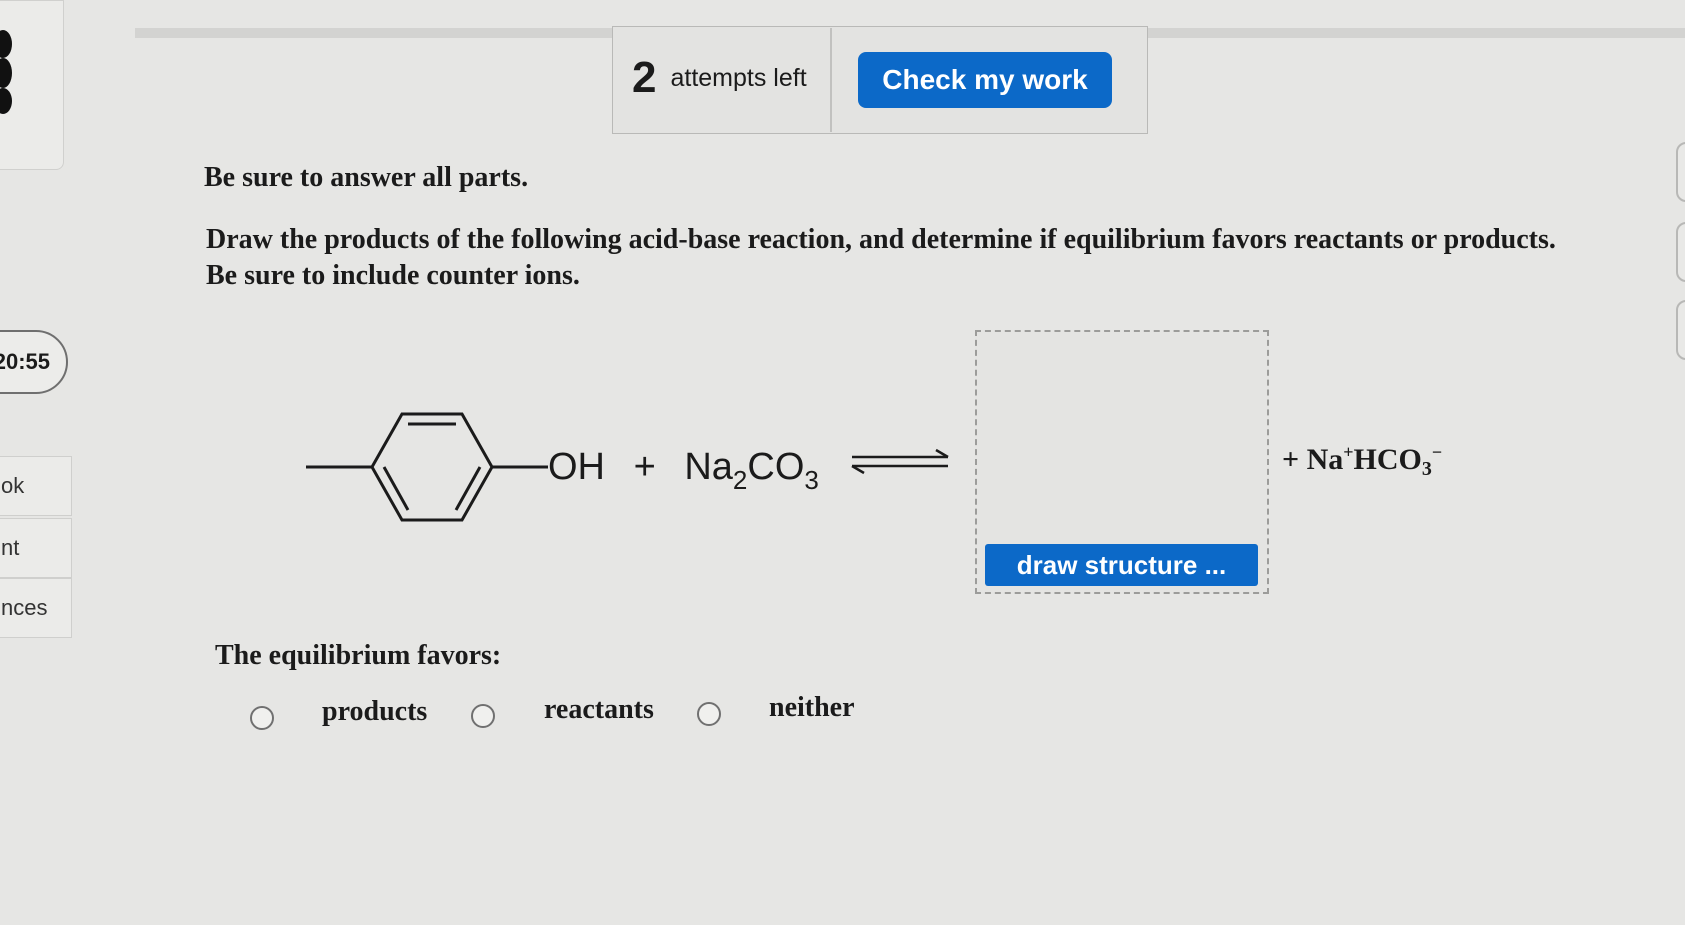 The height and width of the screenshot is (925, 1685). Describe the element at coordinates (1437, 452) in the screenshot. I see `charge-superscript: −` at that location.